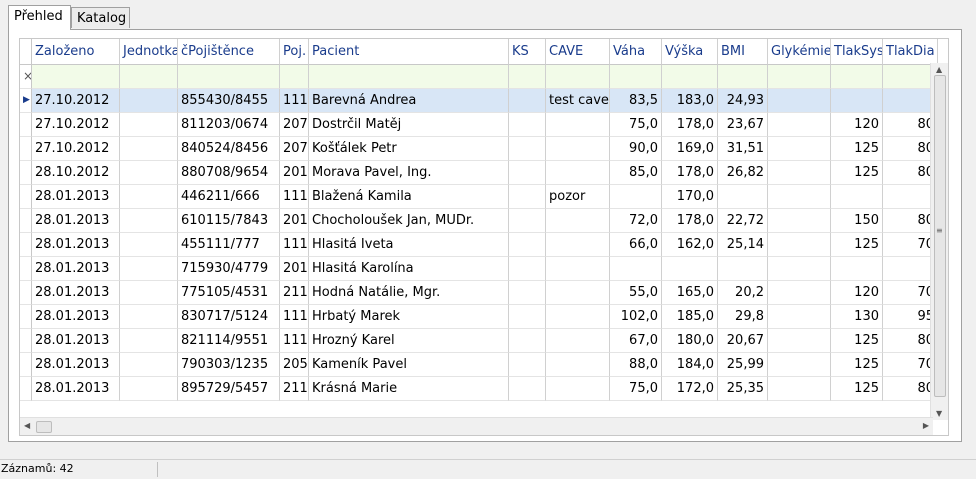 This screenshot has width=976, height=479. What do you see at coordinates (636, 173) in the screenshot?
I see `table-cell: 85,0` at bounding box center [636, 173].